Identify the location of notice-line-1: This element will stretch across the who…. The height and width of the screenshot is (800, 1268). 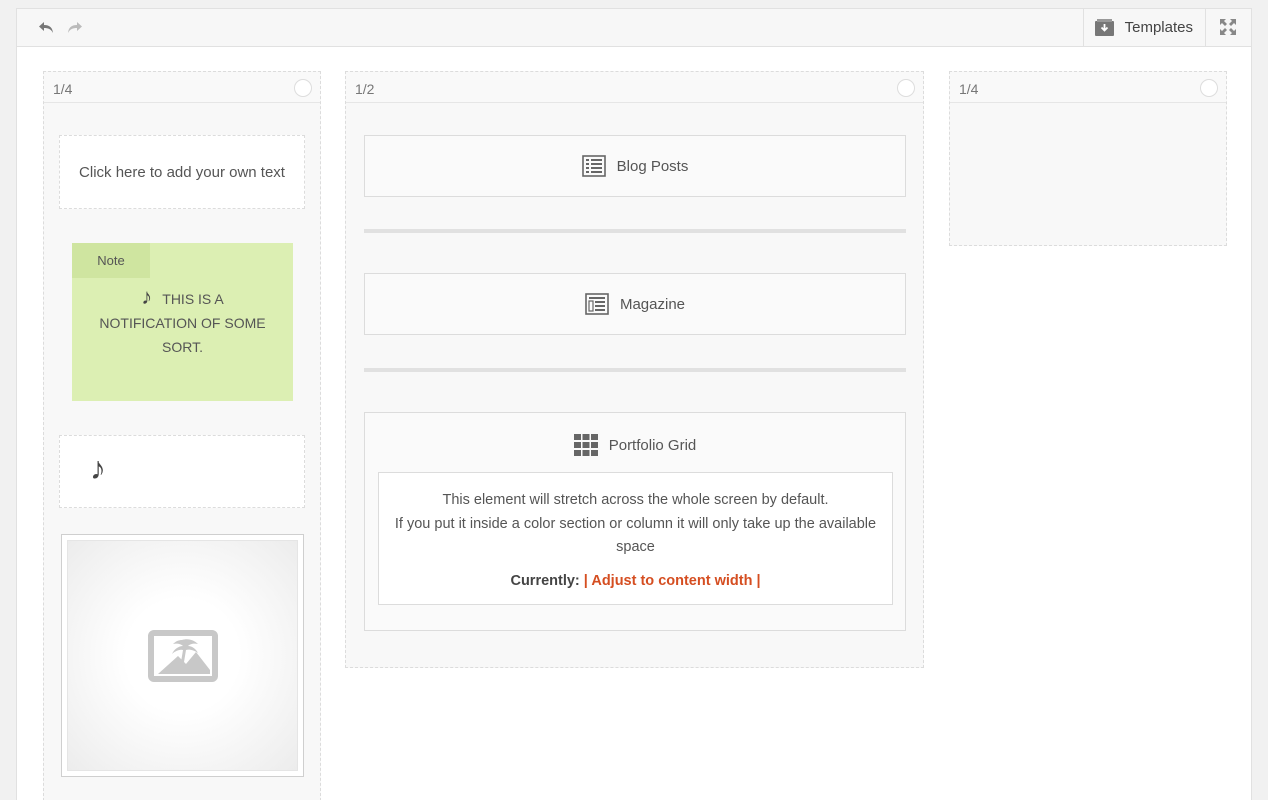
(635, 500).